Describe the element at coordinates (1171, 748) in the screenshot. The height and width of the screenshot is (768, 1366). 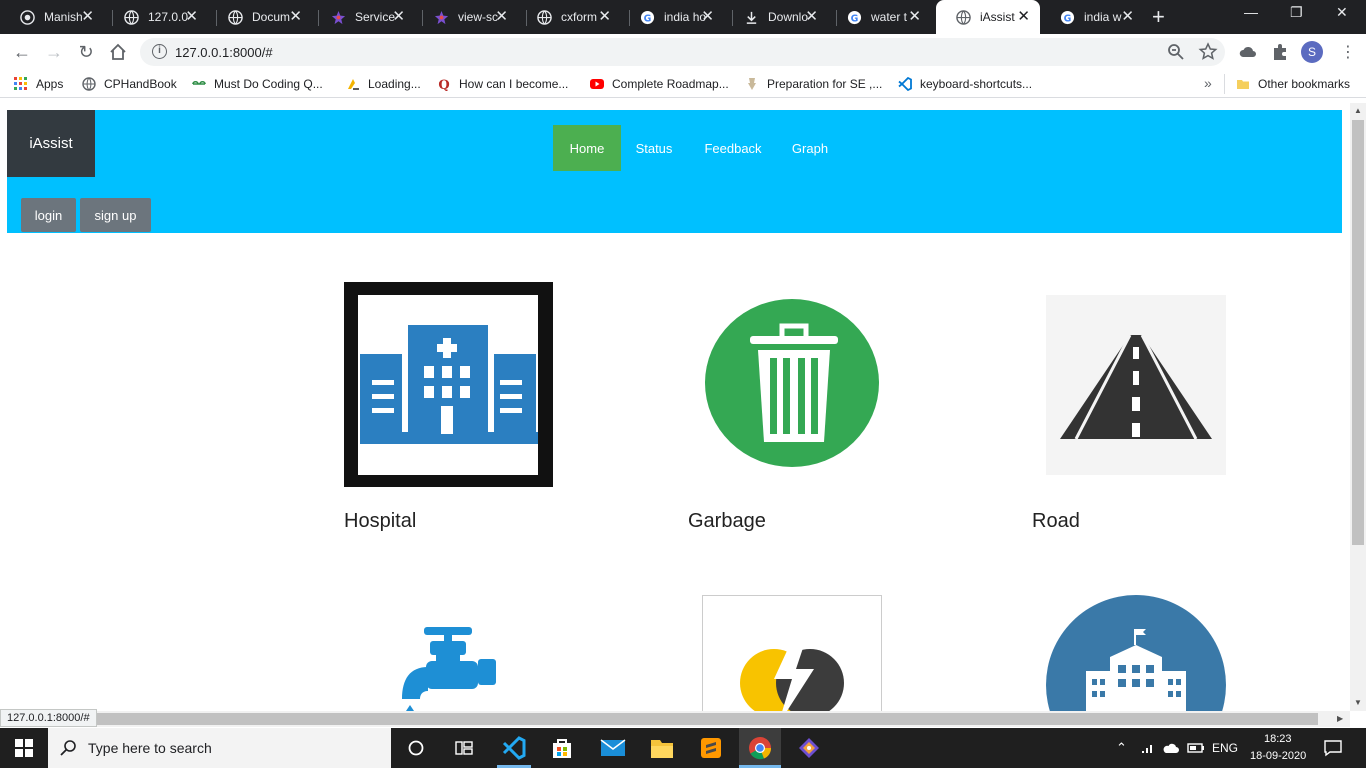
I see `onedrive-cloud-icon` at that location.